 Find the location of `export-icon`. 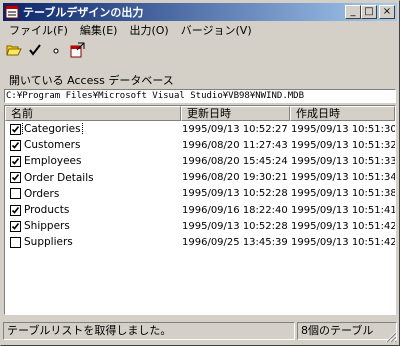

export-icon is located at coordinates (77, 50).